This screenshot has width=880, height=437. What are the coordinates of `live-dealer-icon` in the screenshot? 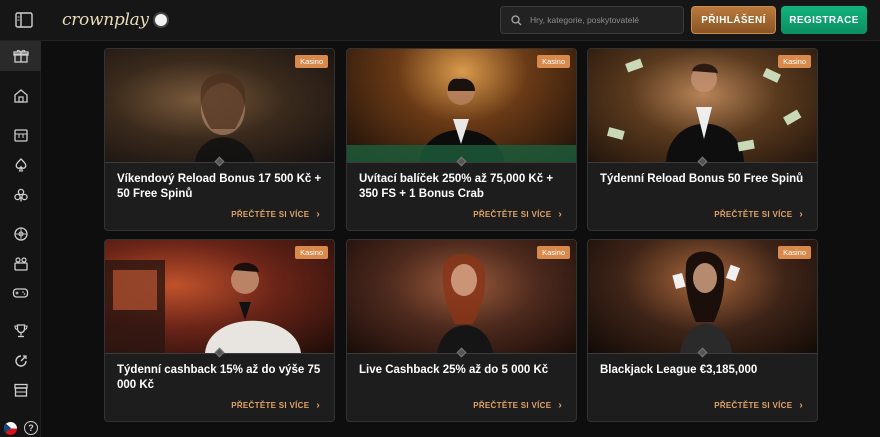 It's located at (20, 264).